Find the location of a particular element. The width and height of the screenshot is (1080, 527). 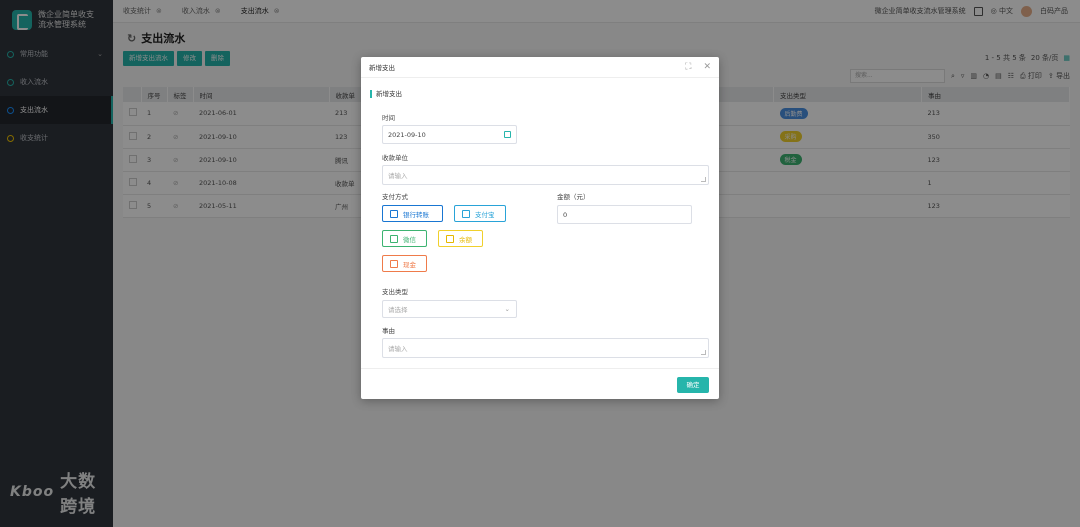

amount-field: 0 is located at coordinates (624, 214).